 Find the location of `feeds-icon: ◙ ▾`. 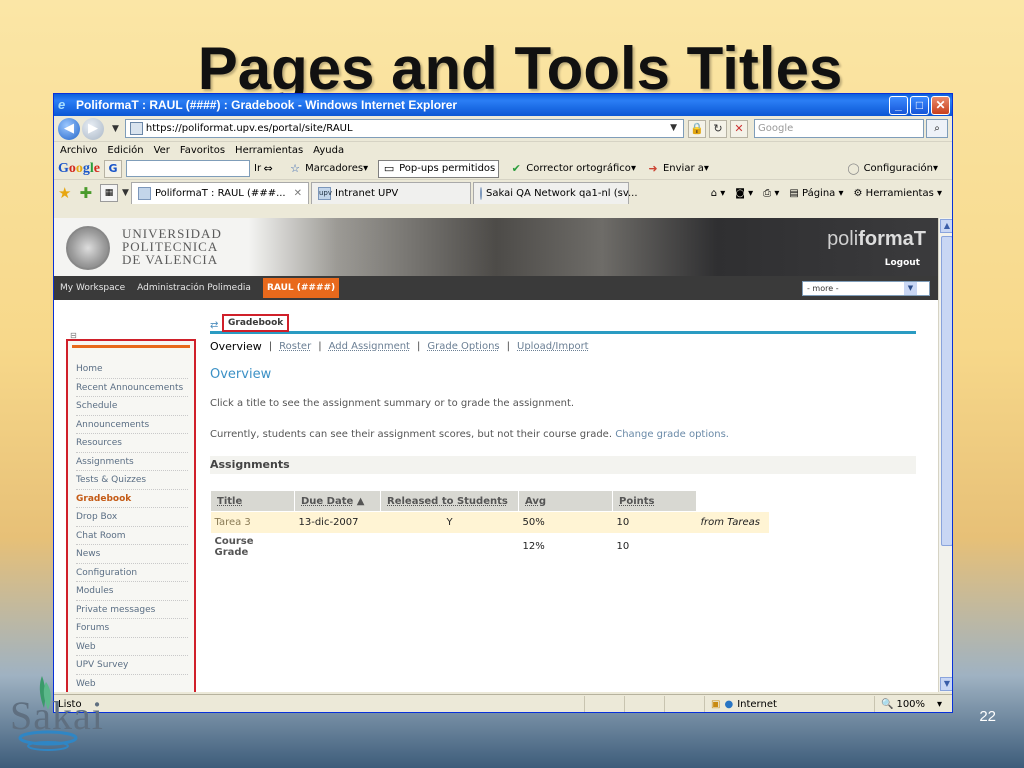

feeds-icon: ◙ ▾ is located at coordinates (744, 193).